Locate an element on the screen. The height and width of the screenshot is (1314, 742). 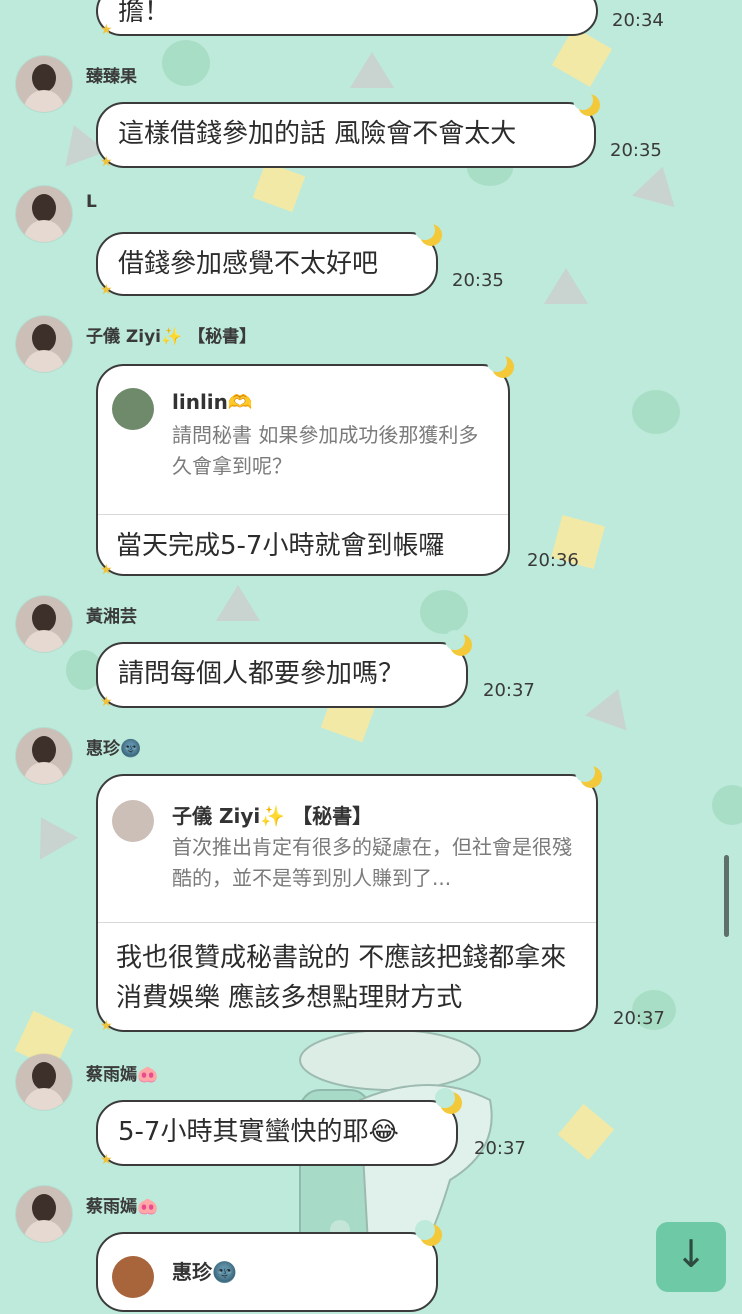
arrow-down-icon: ↓ is located at coordinates (691, 1254).